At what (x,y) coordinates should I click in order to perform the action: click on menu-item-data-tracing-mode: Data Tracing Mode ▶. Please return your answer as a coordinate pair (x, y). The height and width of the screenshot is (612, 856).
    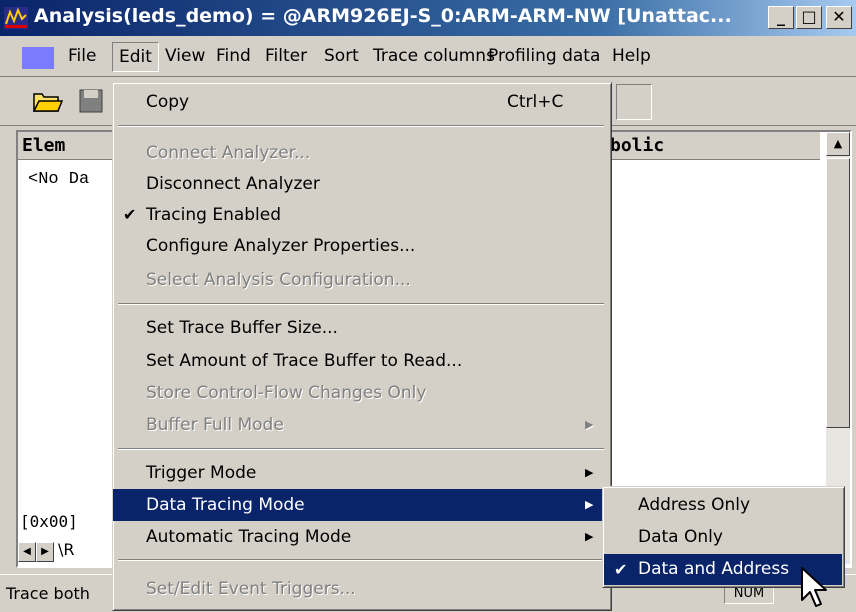
    Looking at the image, I should click on (361, 505).